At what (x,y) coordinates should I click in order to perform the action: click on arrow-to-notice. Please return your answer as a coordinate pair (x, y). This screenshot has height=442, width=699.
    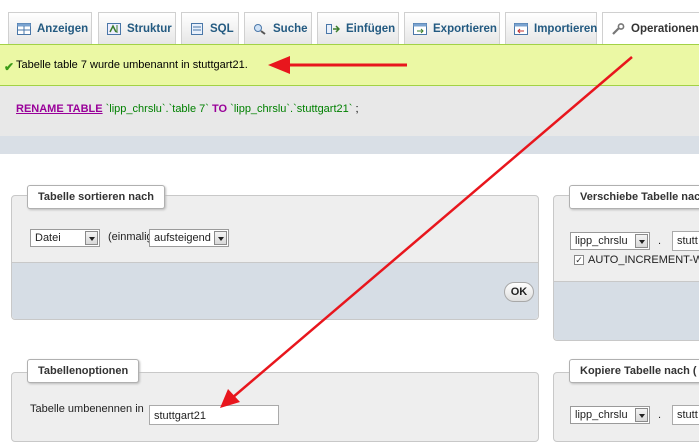
    Looking at the image, I should click on (337, 65).